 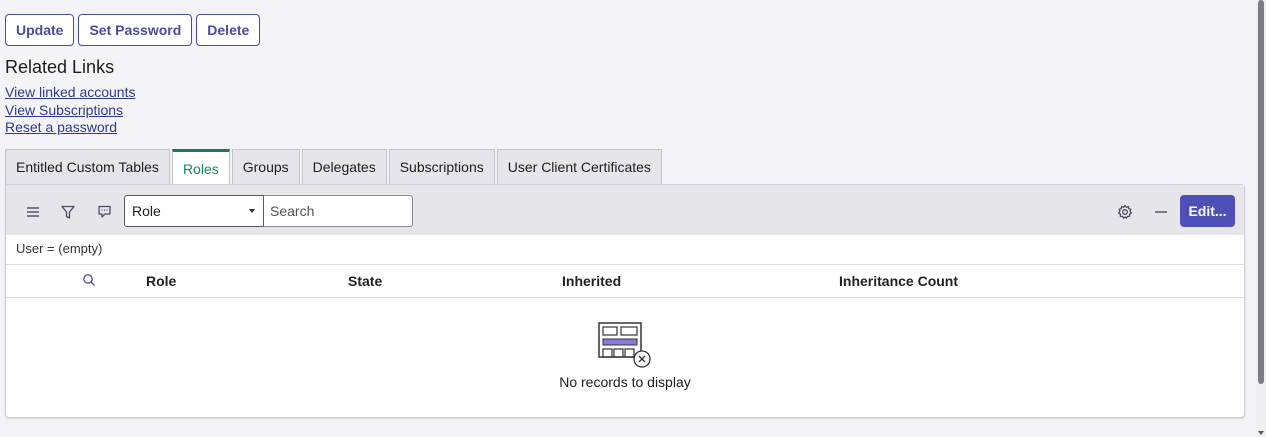 I want to click on view-subscriptions-link: View Subscriptions, so click(x=70, y=111).